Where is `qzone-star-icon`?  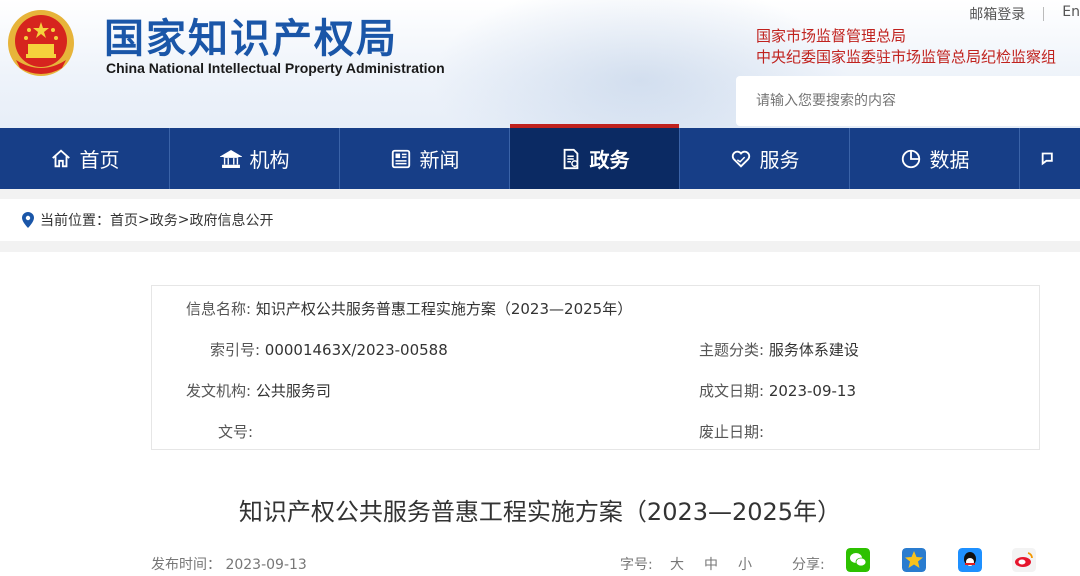
qzone-star-icon is located at coordinates (914, 560).